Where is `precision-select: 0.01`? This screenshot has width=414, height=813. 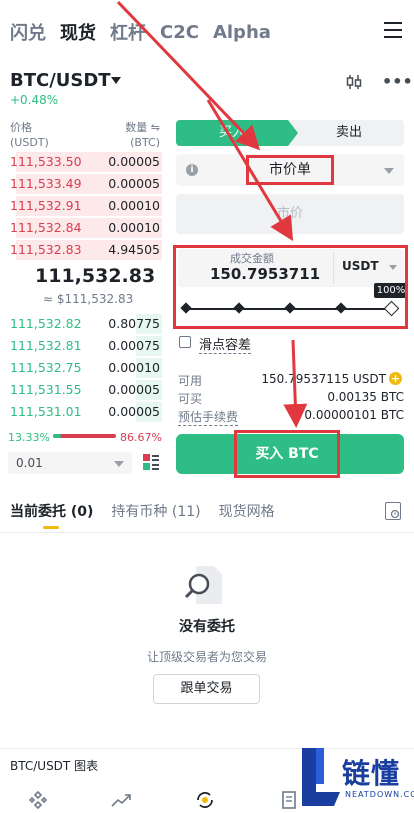
precision-select: 0.01 is located at coordinates (70, 463).